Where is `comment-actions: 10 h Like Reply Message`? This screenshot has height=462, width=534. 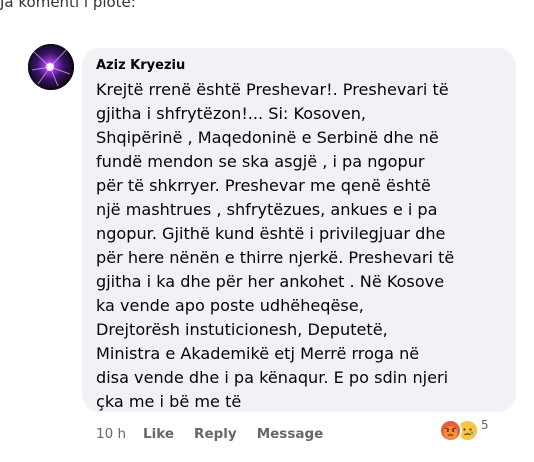
comment-actions: 10 h Like Reply Message is located at coordinates (219, 434).